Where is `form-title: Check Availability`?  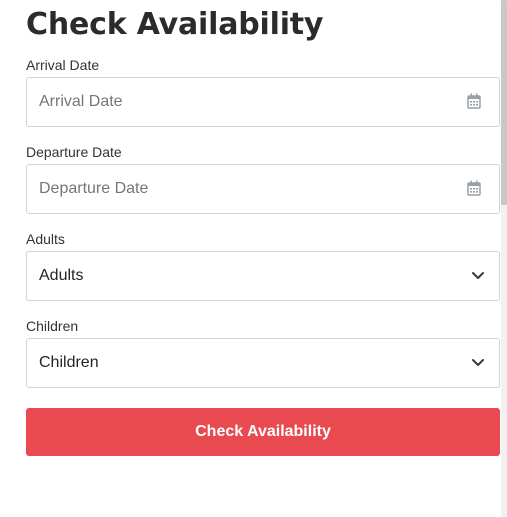 form-title: Check Availability is located at coordinates (175, 24).